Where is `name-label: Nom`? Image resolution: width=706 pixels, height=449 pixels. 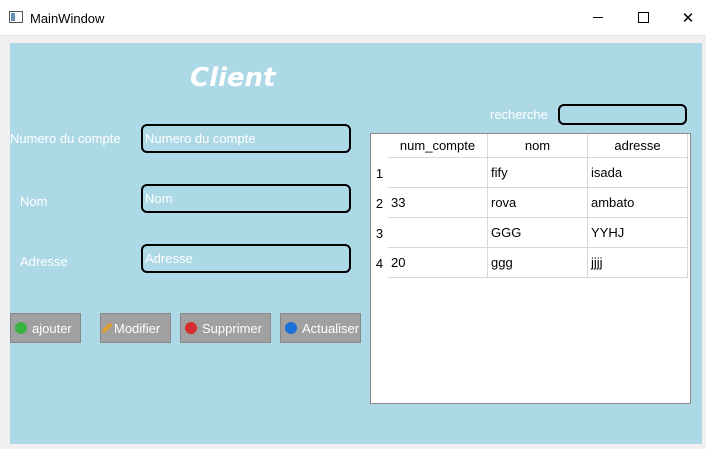 name-label: Nom is located at coordinates (34, 201).